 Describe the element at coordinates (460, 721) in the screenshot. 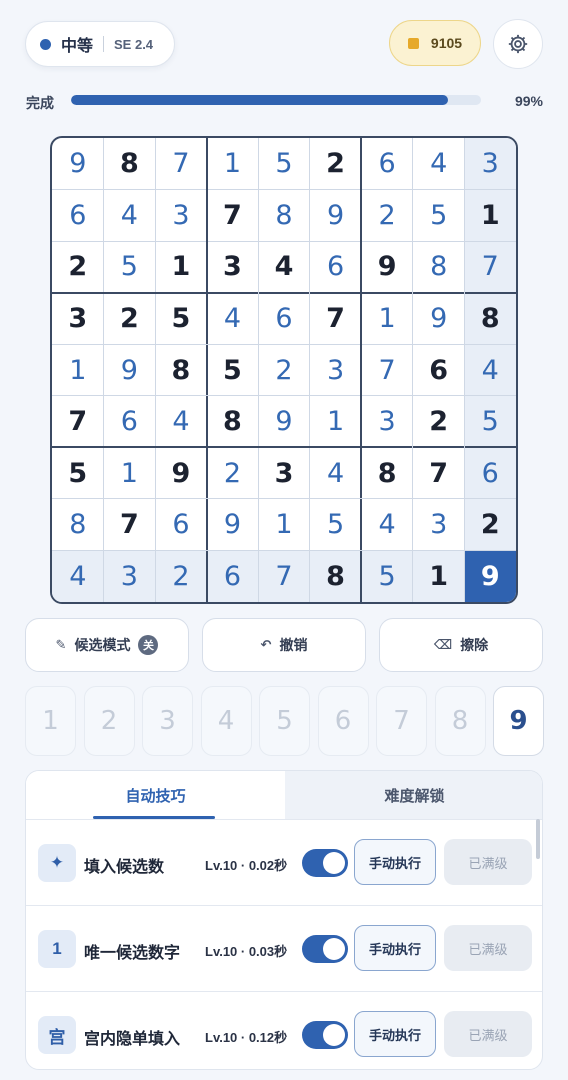

I see `number-key: 8` at that location.